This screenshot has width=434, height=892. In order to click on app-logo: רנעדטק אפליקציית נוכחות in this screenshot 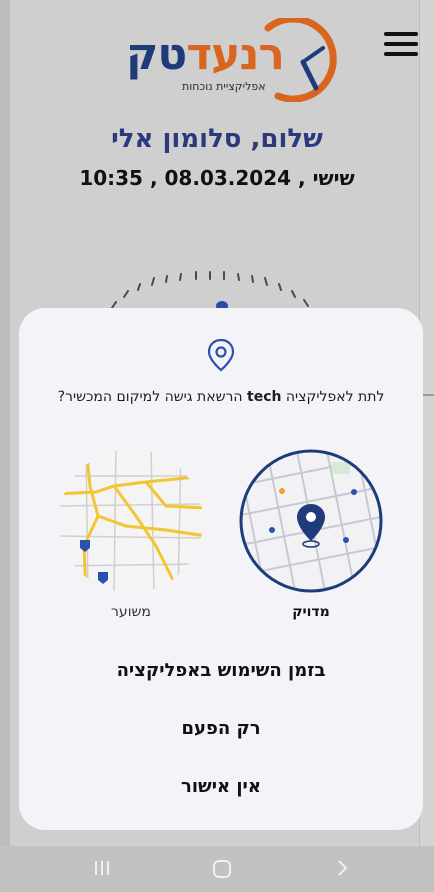, I will do `click(229, 60)`.